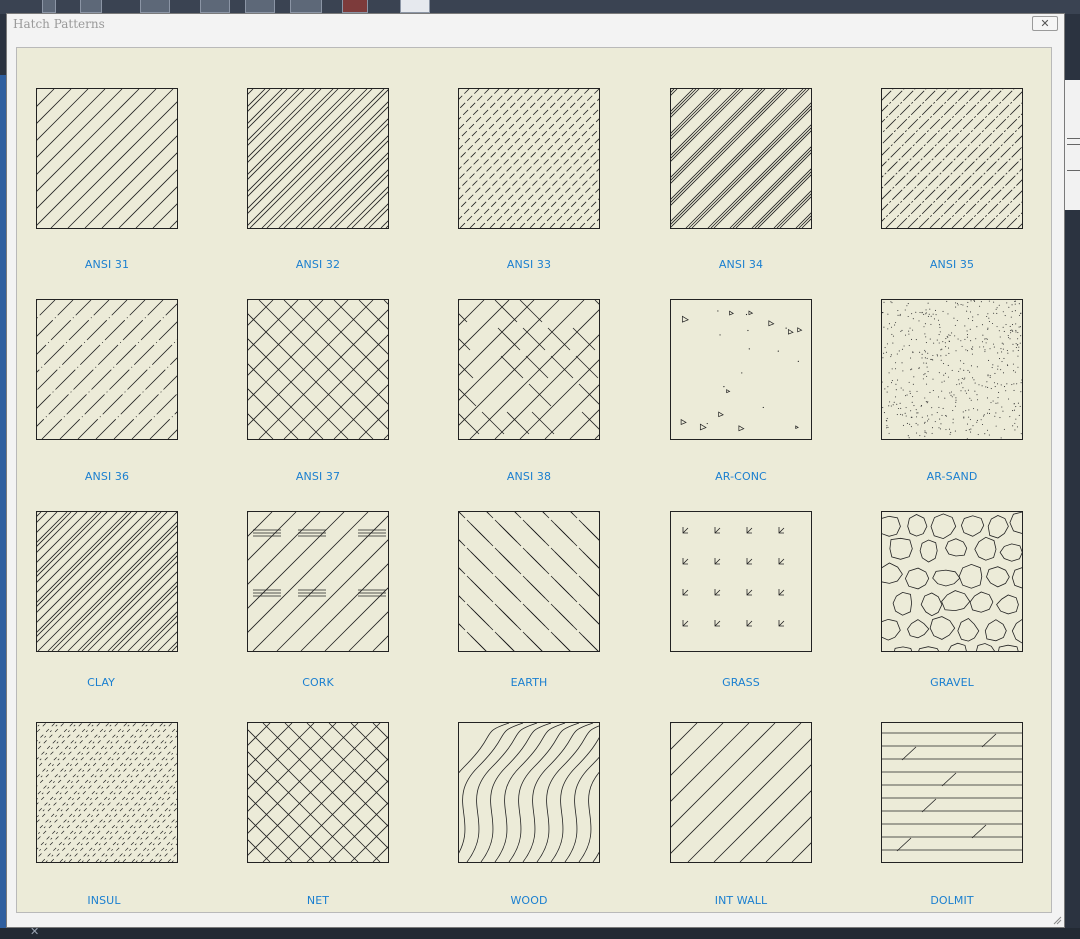  I want to click on gravel-pattern, so click(952, 581).